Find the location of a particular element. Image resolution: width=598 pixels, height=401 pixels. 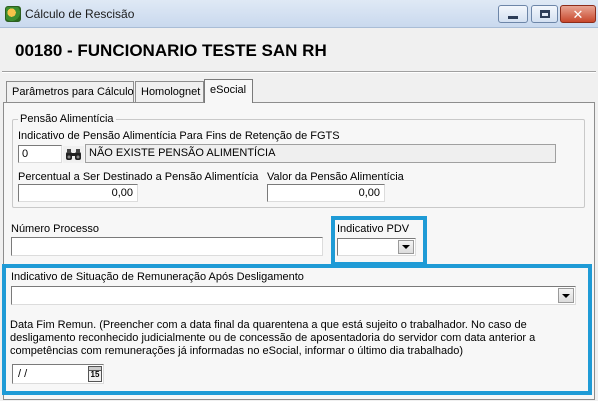

indicativo-pdv-select is located at coordinates (376, 247).